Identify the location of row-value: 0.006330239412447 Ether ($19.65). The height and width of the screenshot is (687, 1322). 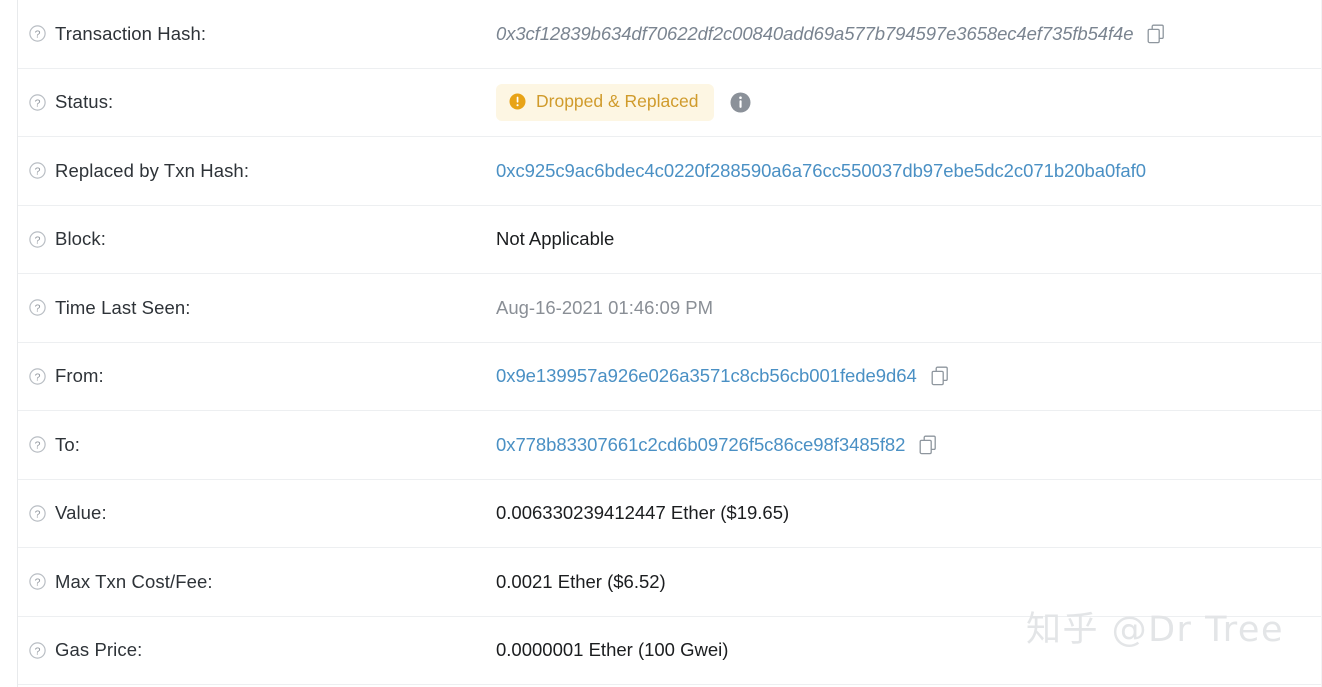
(643, 513).